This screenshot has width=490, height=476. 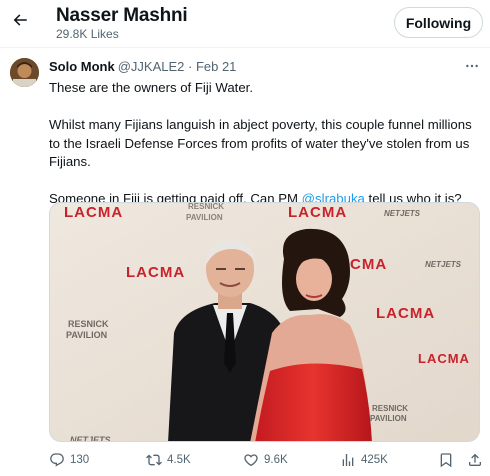 What do you see at coordinates (87, 34) in the screenshot?
I see `likes-count: 29.8K Likes` at bounding box center [87, 34].